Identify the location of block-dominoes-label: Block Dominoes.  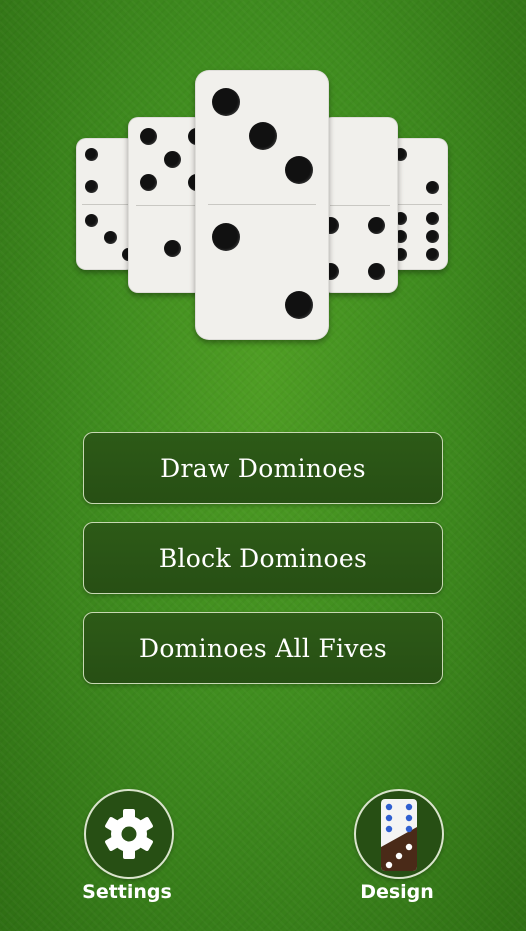
(263, 558).